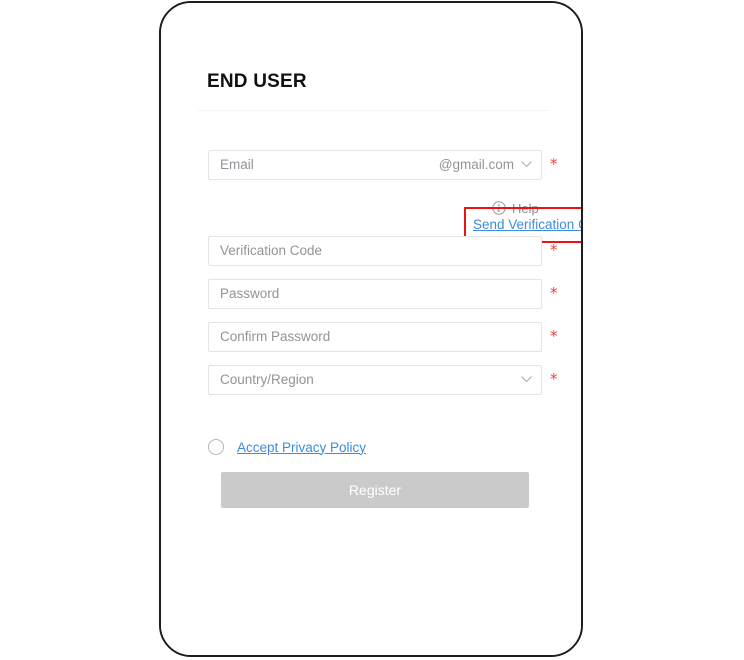 This screenshot has width=744, height=660. Describe the element at coordinates (554, 336) in the screenshot. I see `confirm-password-required-marker: *` at that location.